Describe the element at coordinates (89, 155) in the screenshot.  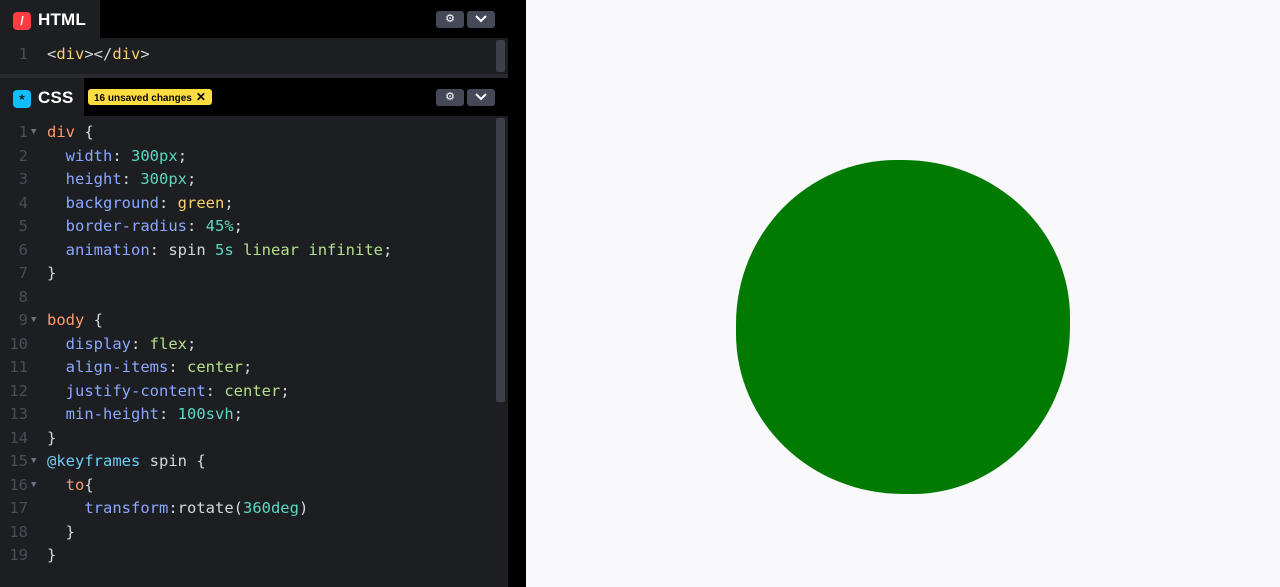
I see `code-token: width` at that location.